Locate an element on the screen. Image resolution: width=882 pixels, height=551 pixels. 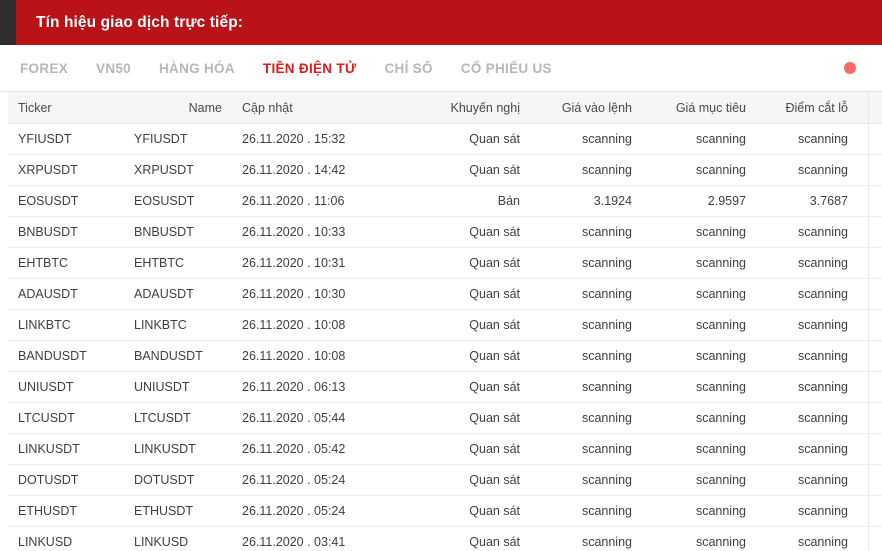
cell-reco: Bán is located at coordinates (466, 201).